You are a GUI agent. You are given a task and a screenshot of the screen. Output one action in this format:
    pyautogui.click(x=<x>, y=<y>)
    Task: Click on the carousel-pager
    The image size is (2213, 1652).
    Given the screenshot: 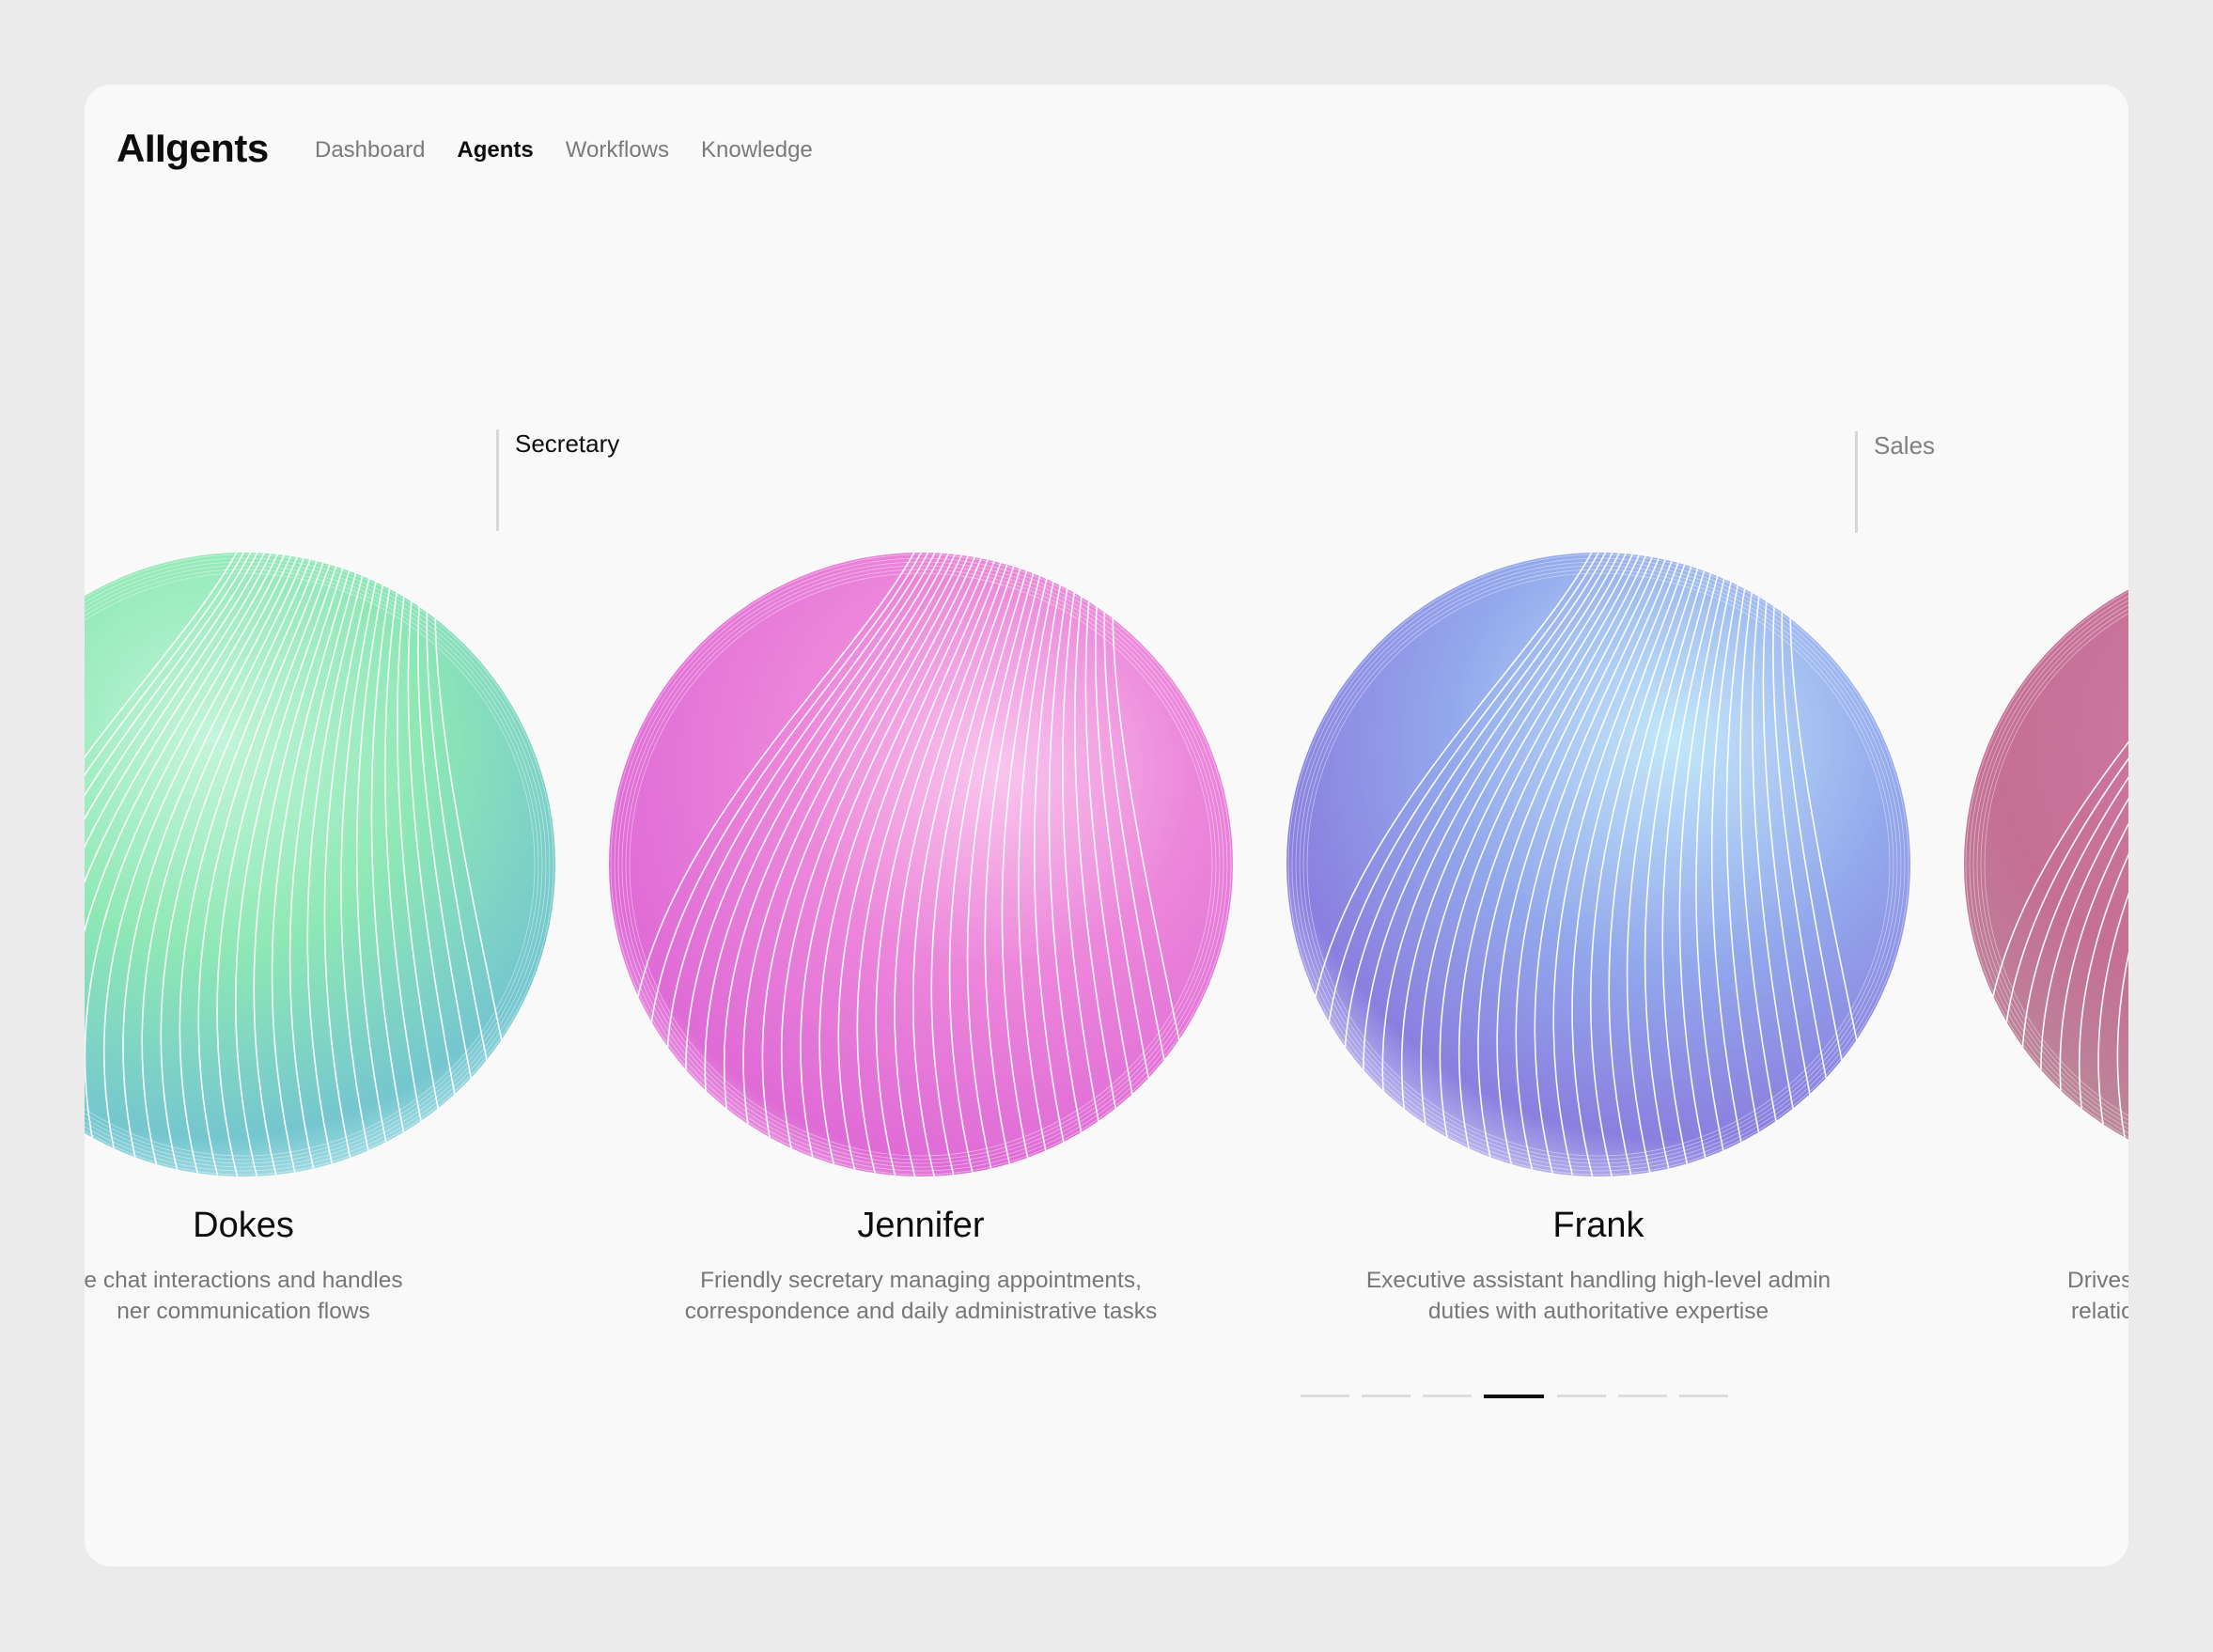 What is the action you would take?
    pyautogui.click(x=1520, y=1396)
    